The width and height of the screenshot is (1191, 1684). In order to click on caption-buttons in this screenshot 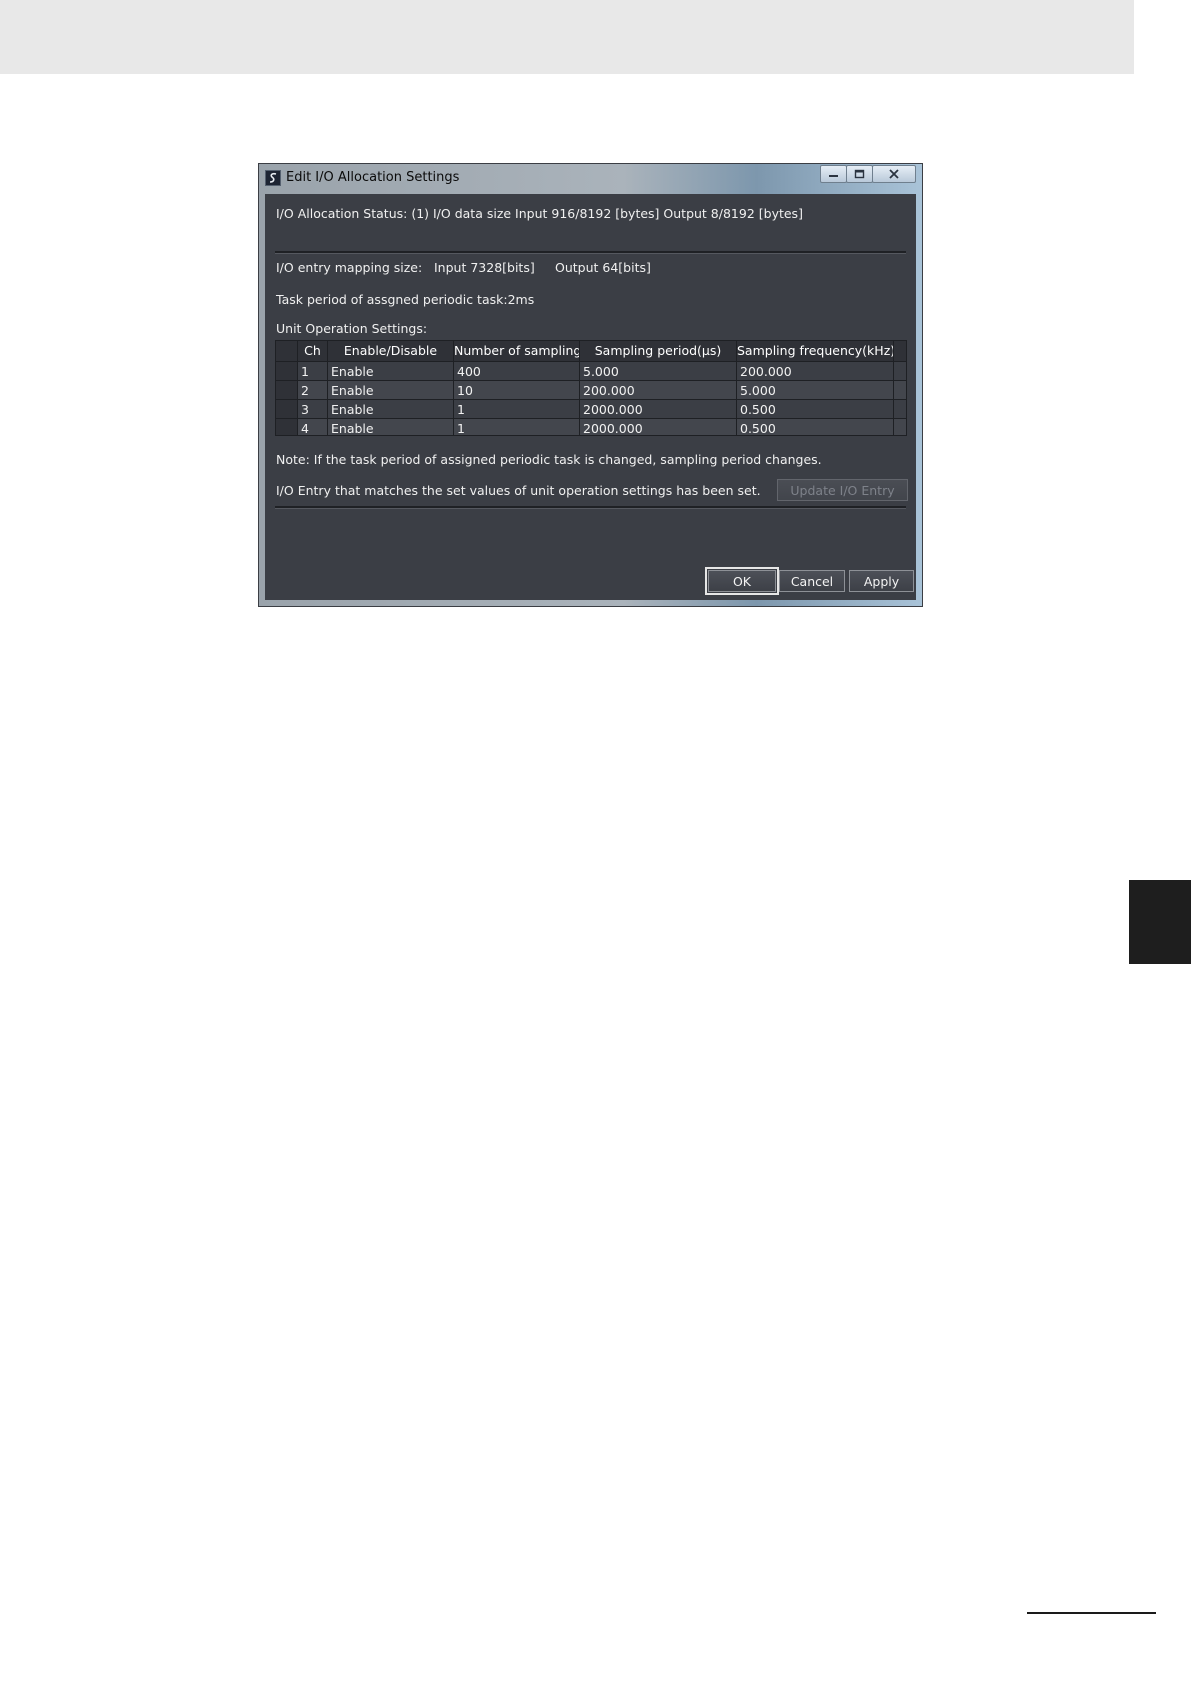, I will do `click(868, 174)`.